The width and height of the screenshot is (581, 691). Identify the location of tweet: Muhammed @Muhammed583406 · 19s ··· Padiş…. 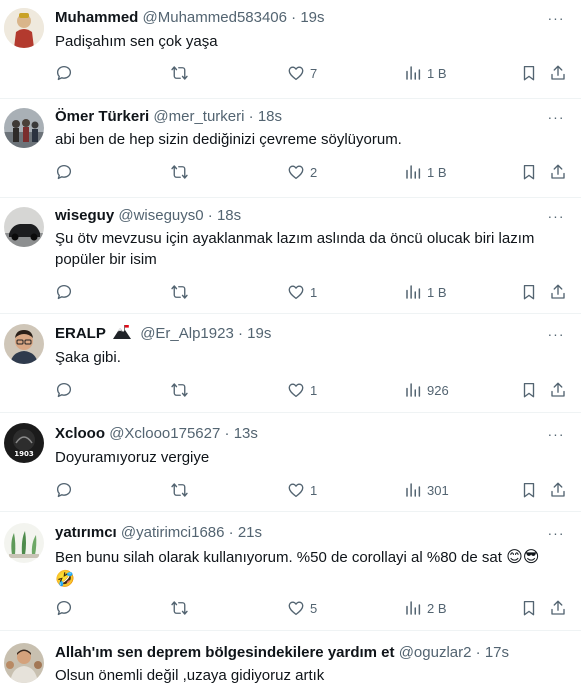
(290, 49).